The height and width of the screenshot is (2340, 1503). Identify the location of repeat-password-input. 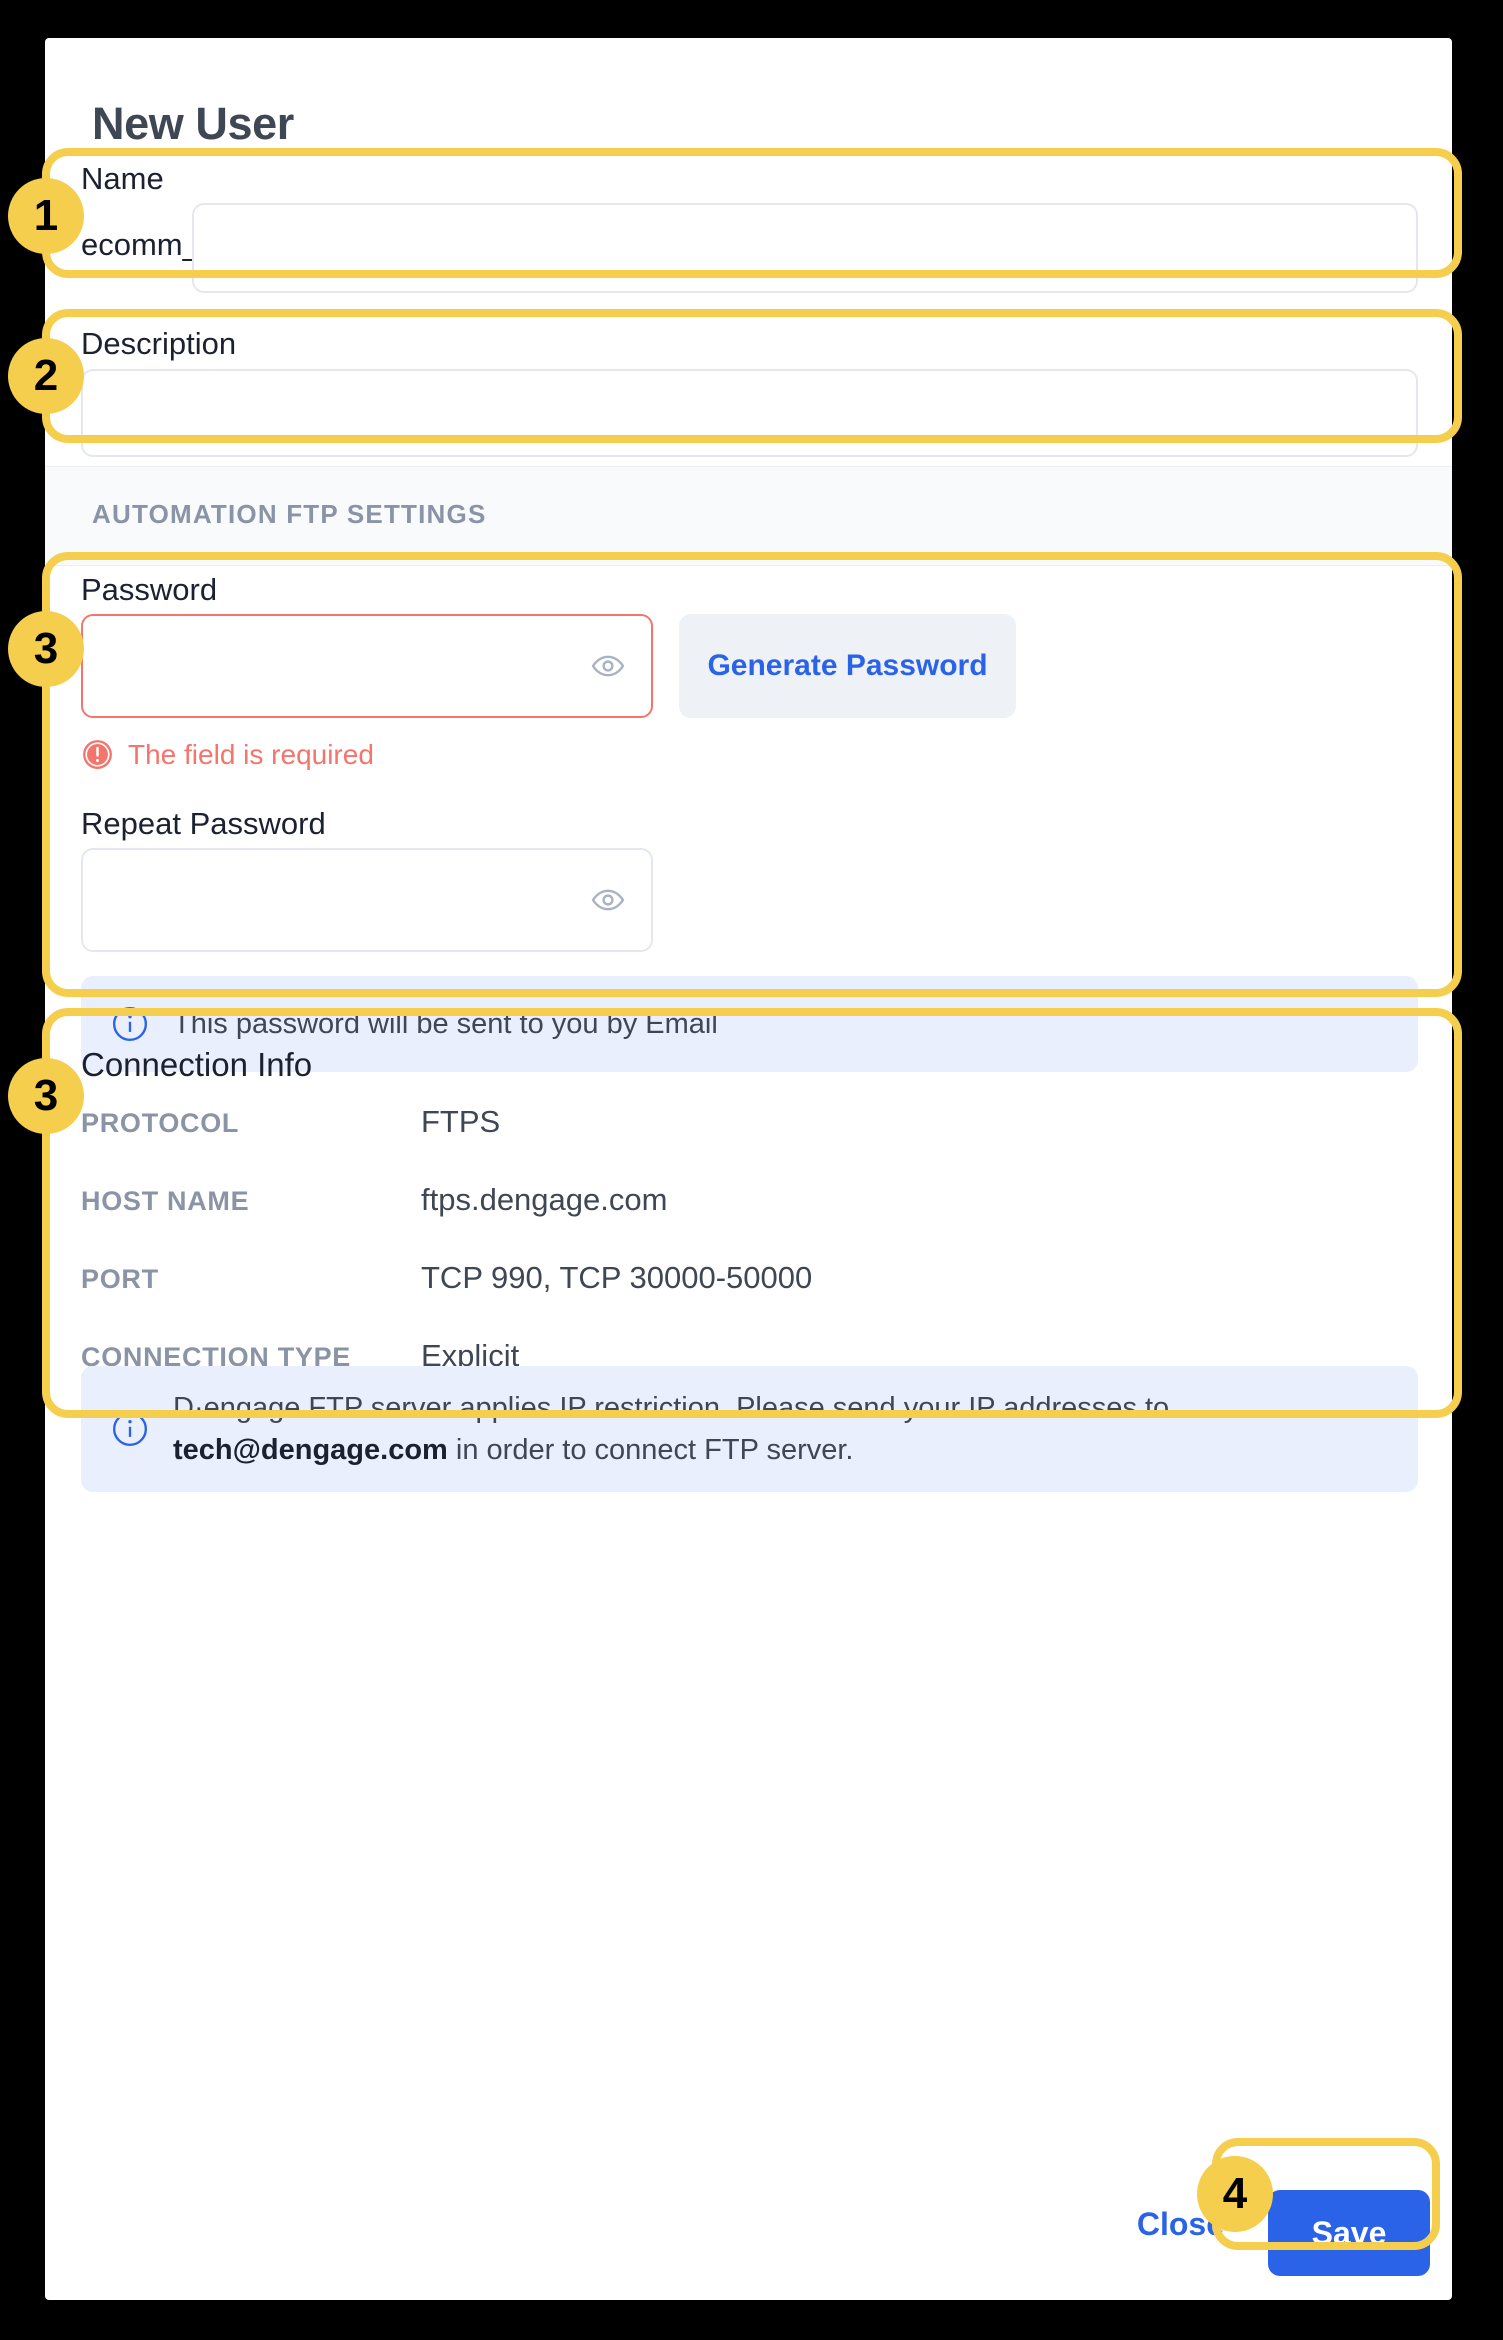
(367, 900).